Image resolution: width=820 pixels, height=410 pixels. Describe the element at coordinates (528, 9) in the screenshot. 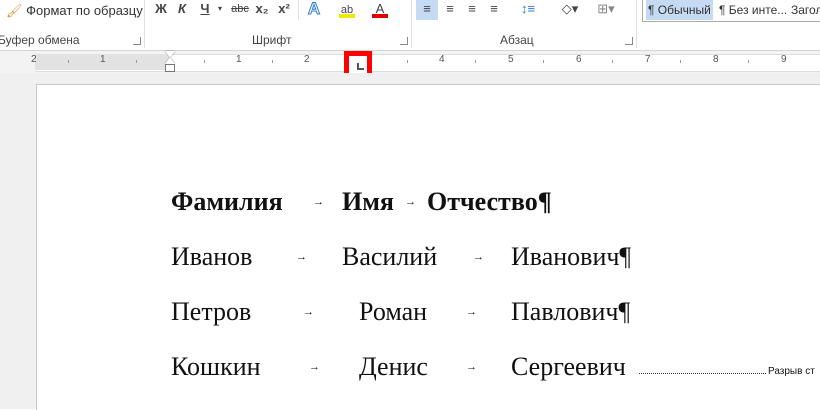

I see `line-spacing-button: ↕≡` at that location.